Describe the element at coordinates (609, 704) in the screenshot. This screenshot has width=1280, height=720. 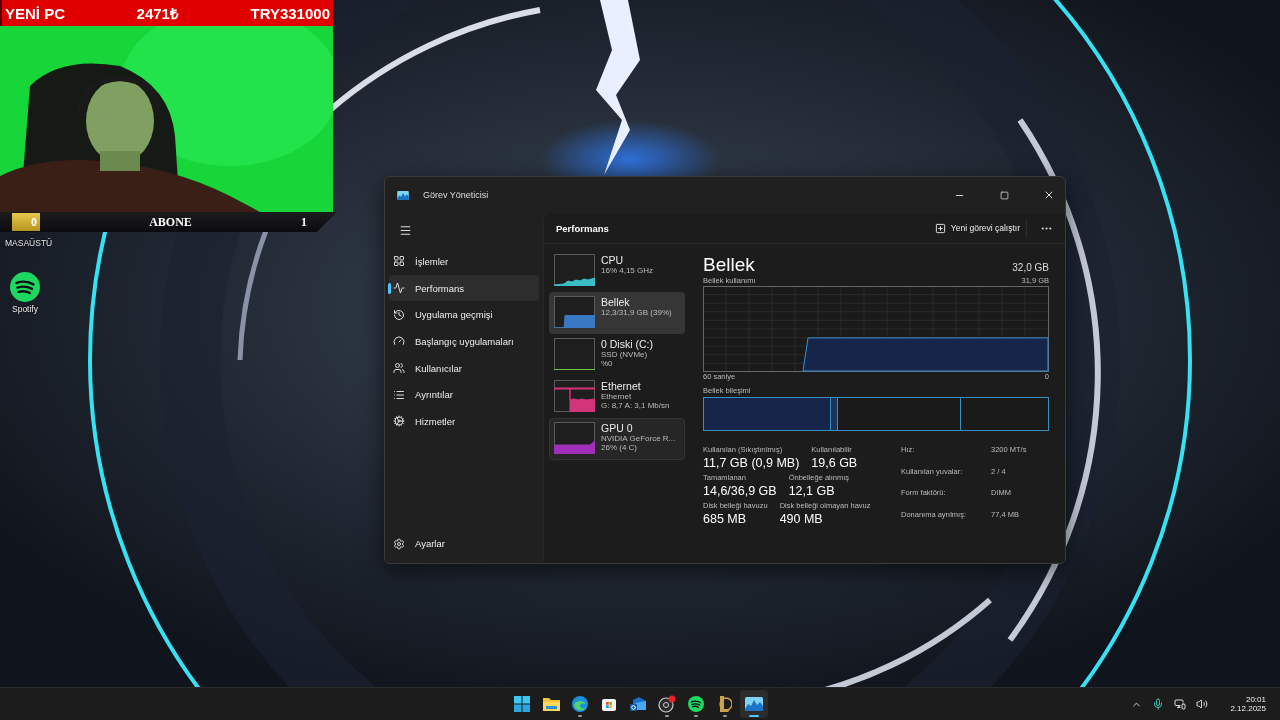
I see `store-bag-icon` at that location.